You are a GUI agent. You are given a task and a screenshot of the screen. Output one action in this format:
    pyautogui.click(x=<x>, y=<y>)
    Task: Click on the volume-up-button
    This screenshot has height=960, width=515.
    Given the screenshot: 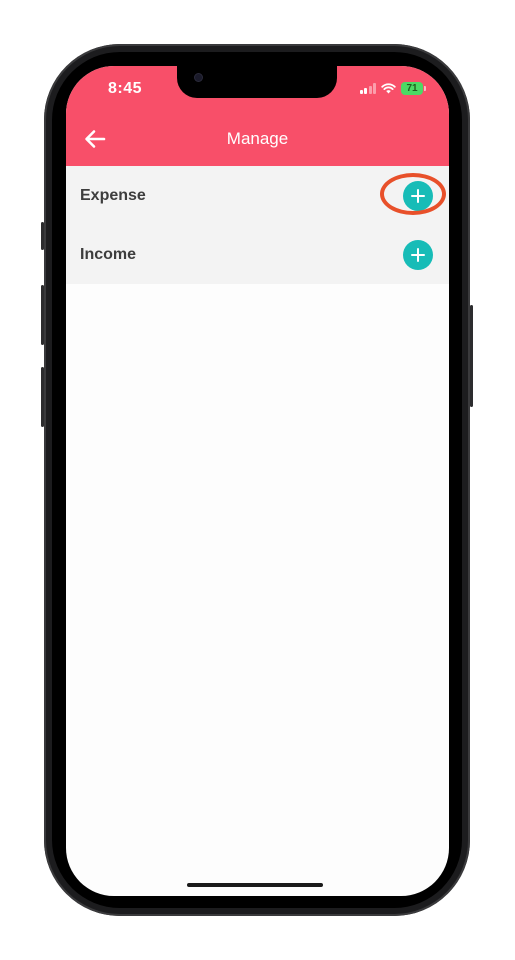 What is the action you would take?
    pyautogui.click(x=42, y=315)
    